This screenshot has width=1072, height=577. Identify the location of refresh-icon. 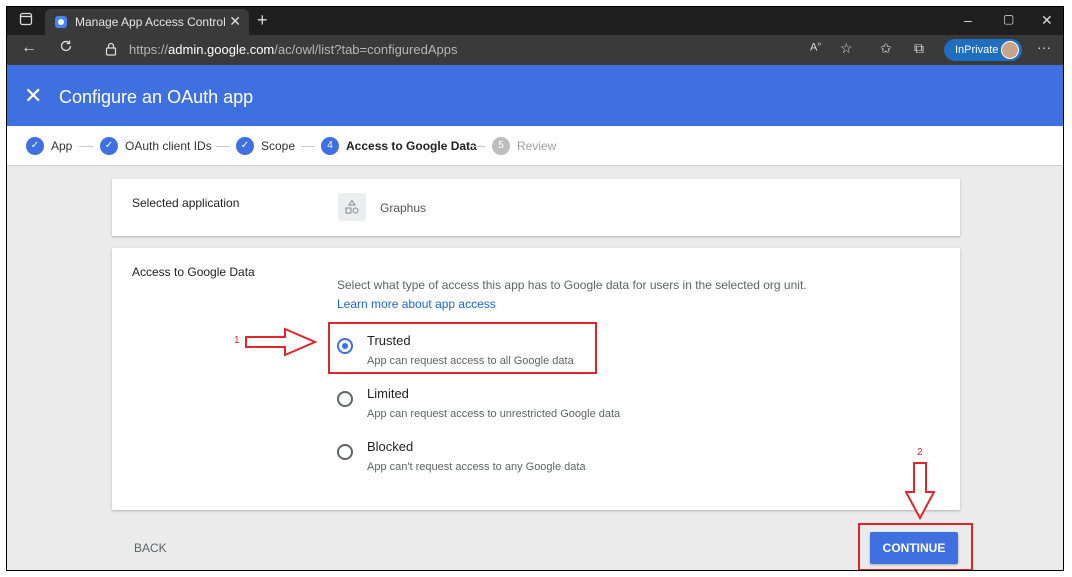
(66, 47).